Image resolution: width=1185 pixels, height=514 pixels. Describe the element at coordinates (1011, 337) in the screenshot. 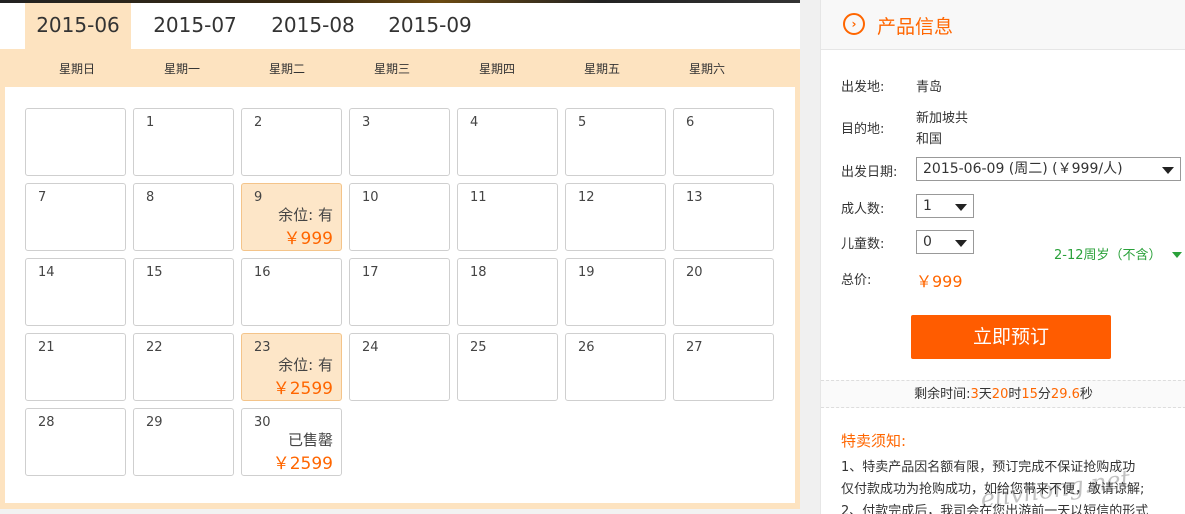

I see `book-now-button: 立即预订` at that location.